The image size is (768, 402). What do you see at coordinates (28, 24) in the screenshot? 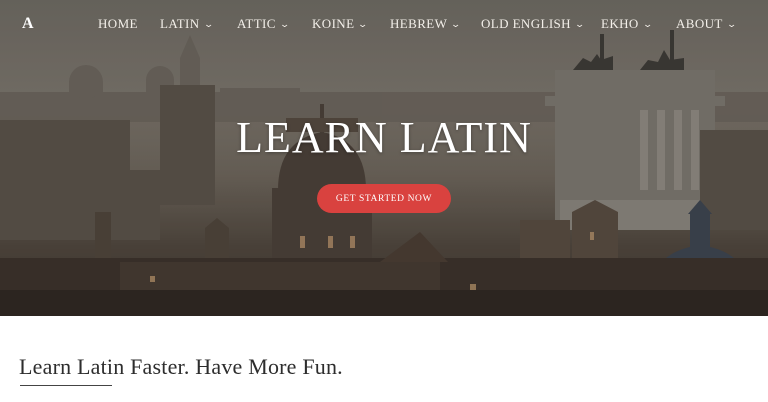
I see `site-logo: A` at bounding box center [28, 24].